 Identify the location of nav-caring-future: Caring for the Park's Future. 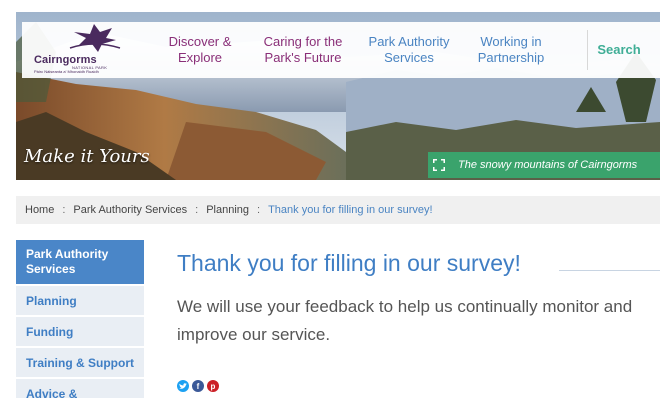
(303, 50).